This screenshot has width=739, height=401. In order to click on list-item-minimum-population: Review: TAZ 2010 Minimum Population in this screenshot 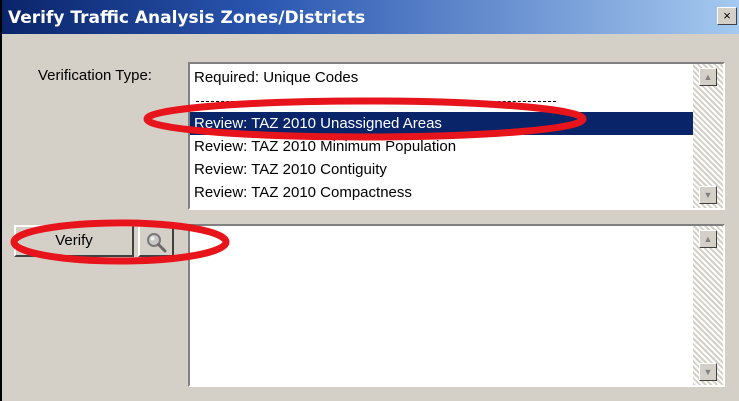, I will do `click(443, 146)`.